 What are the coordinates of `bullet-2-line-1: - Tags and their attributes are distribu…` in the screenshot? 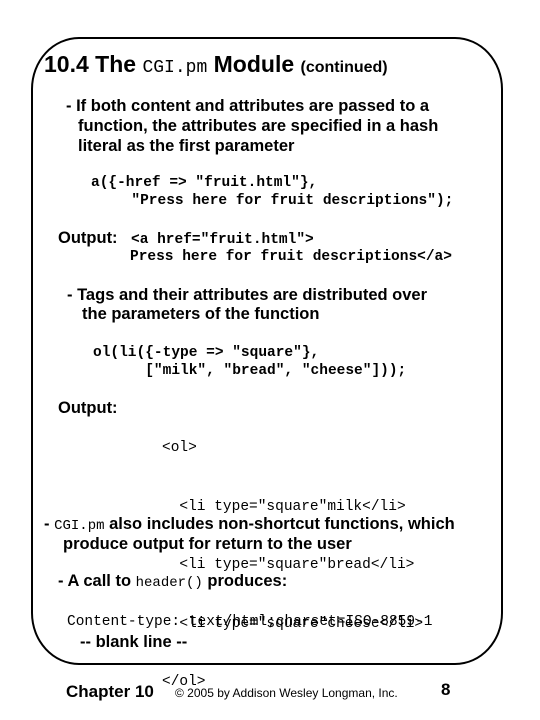 It's located at (247, 295).